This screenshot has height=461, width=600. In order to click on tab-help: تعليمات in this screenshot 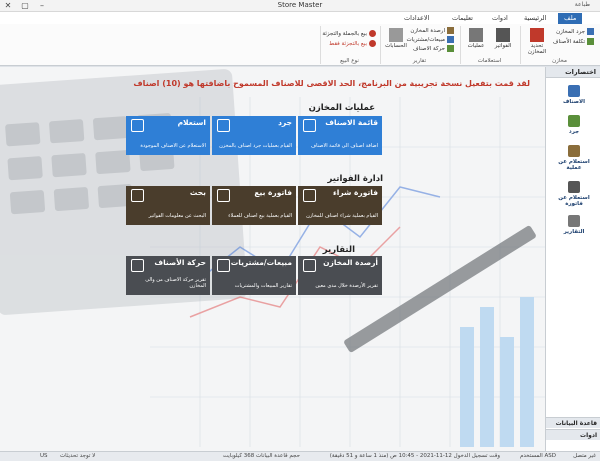, I will do `click(462, 18)`.